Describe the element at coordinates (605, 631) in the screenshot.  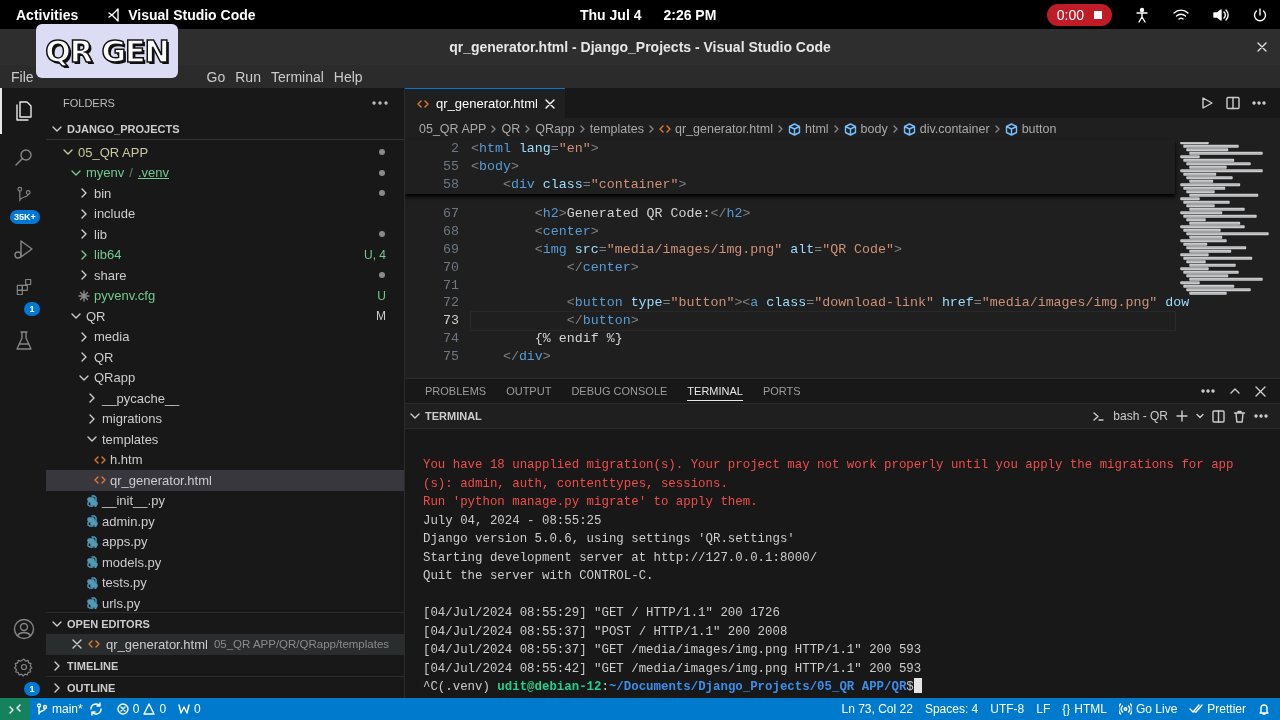
I see `terminal-line: [04/Jul/2024 08:55:37] "POST / HTTP/1.1" 200 2008` at that location.